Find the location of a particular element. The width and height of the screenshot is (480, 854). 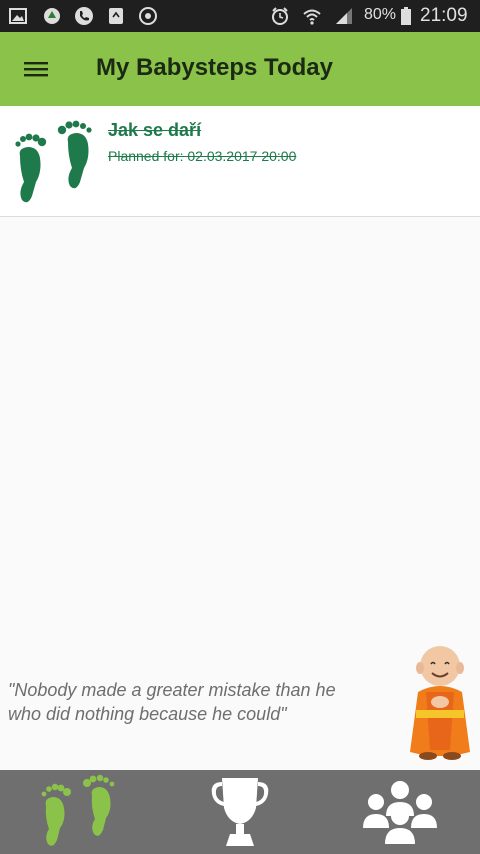

trophy-icon is located at coordinates (240, 812).